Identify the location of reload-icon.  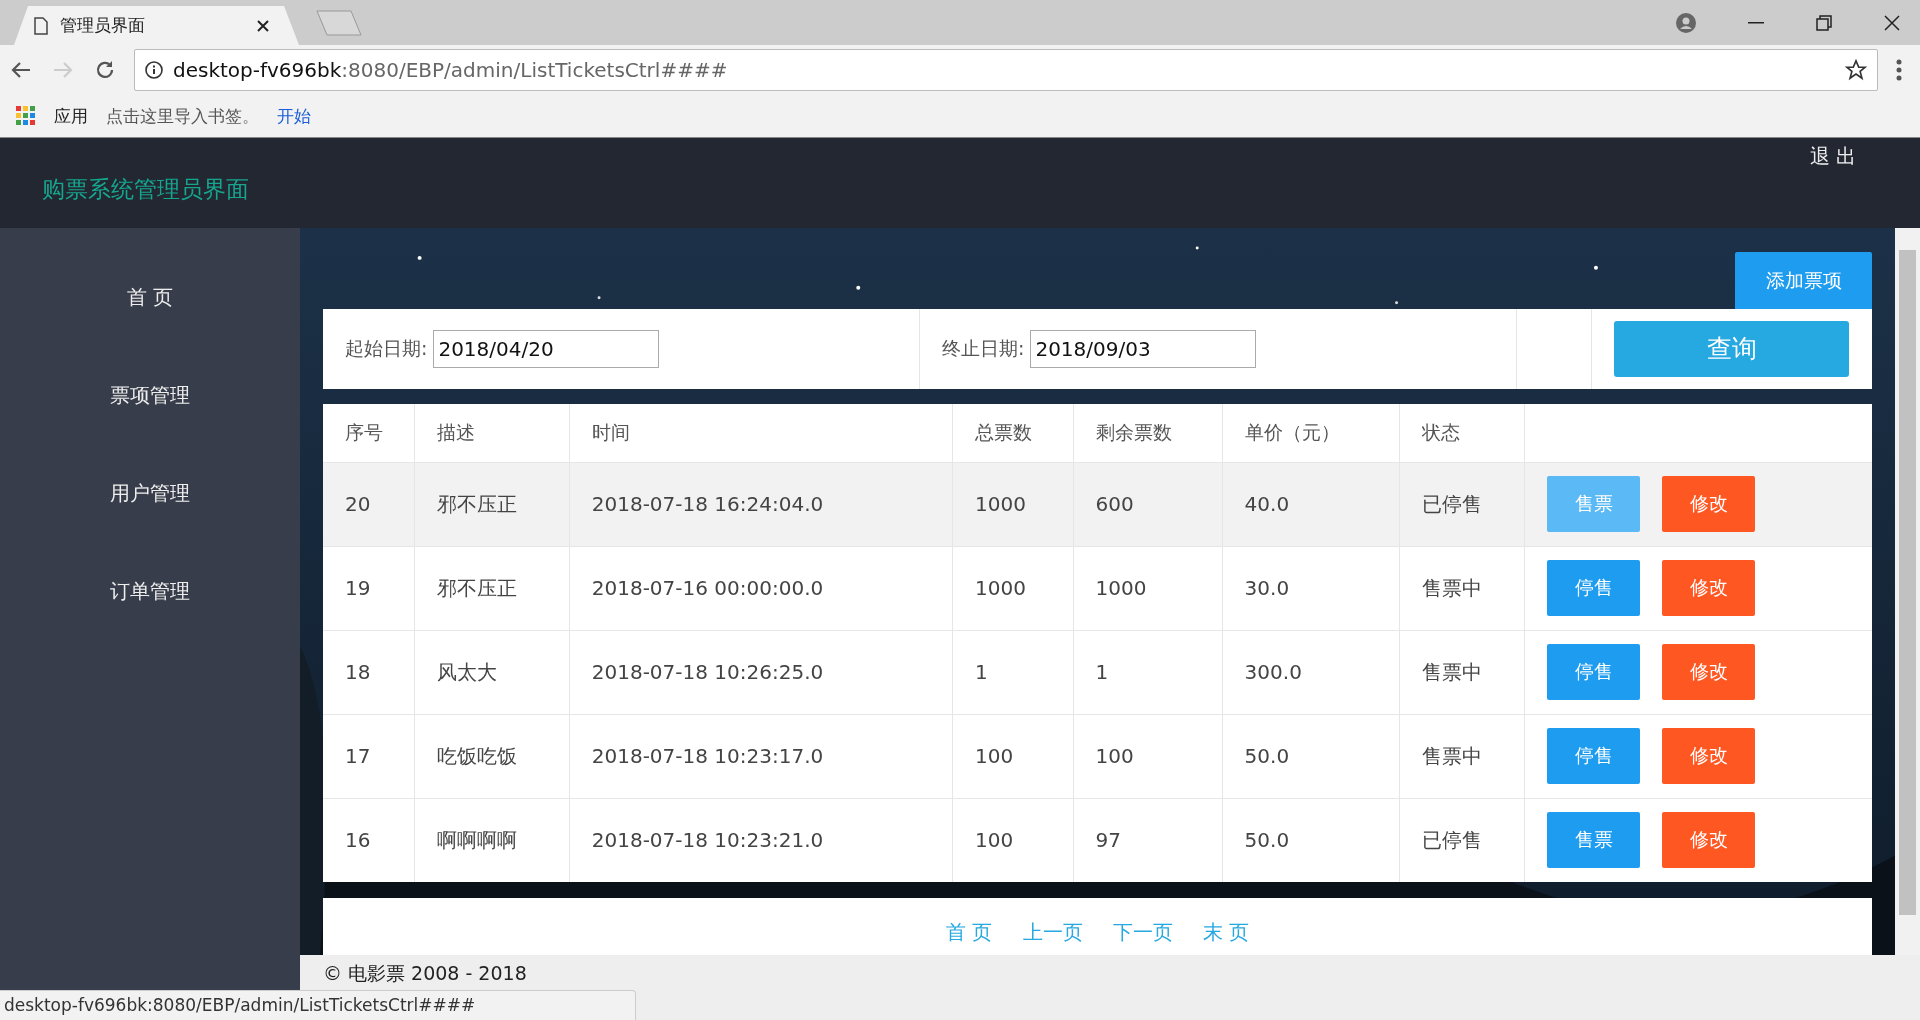
(105, 70).